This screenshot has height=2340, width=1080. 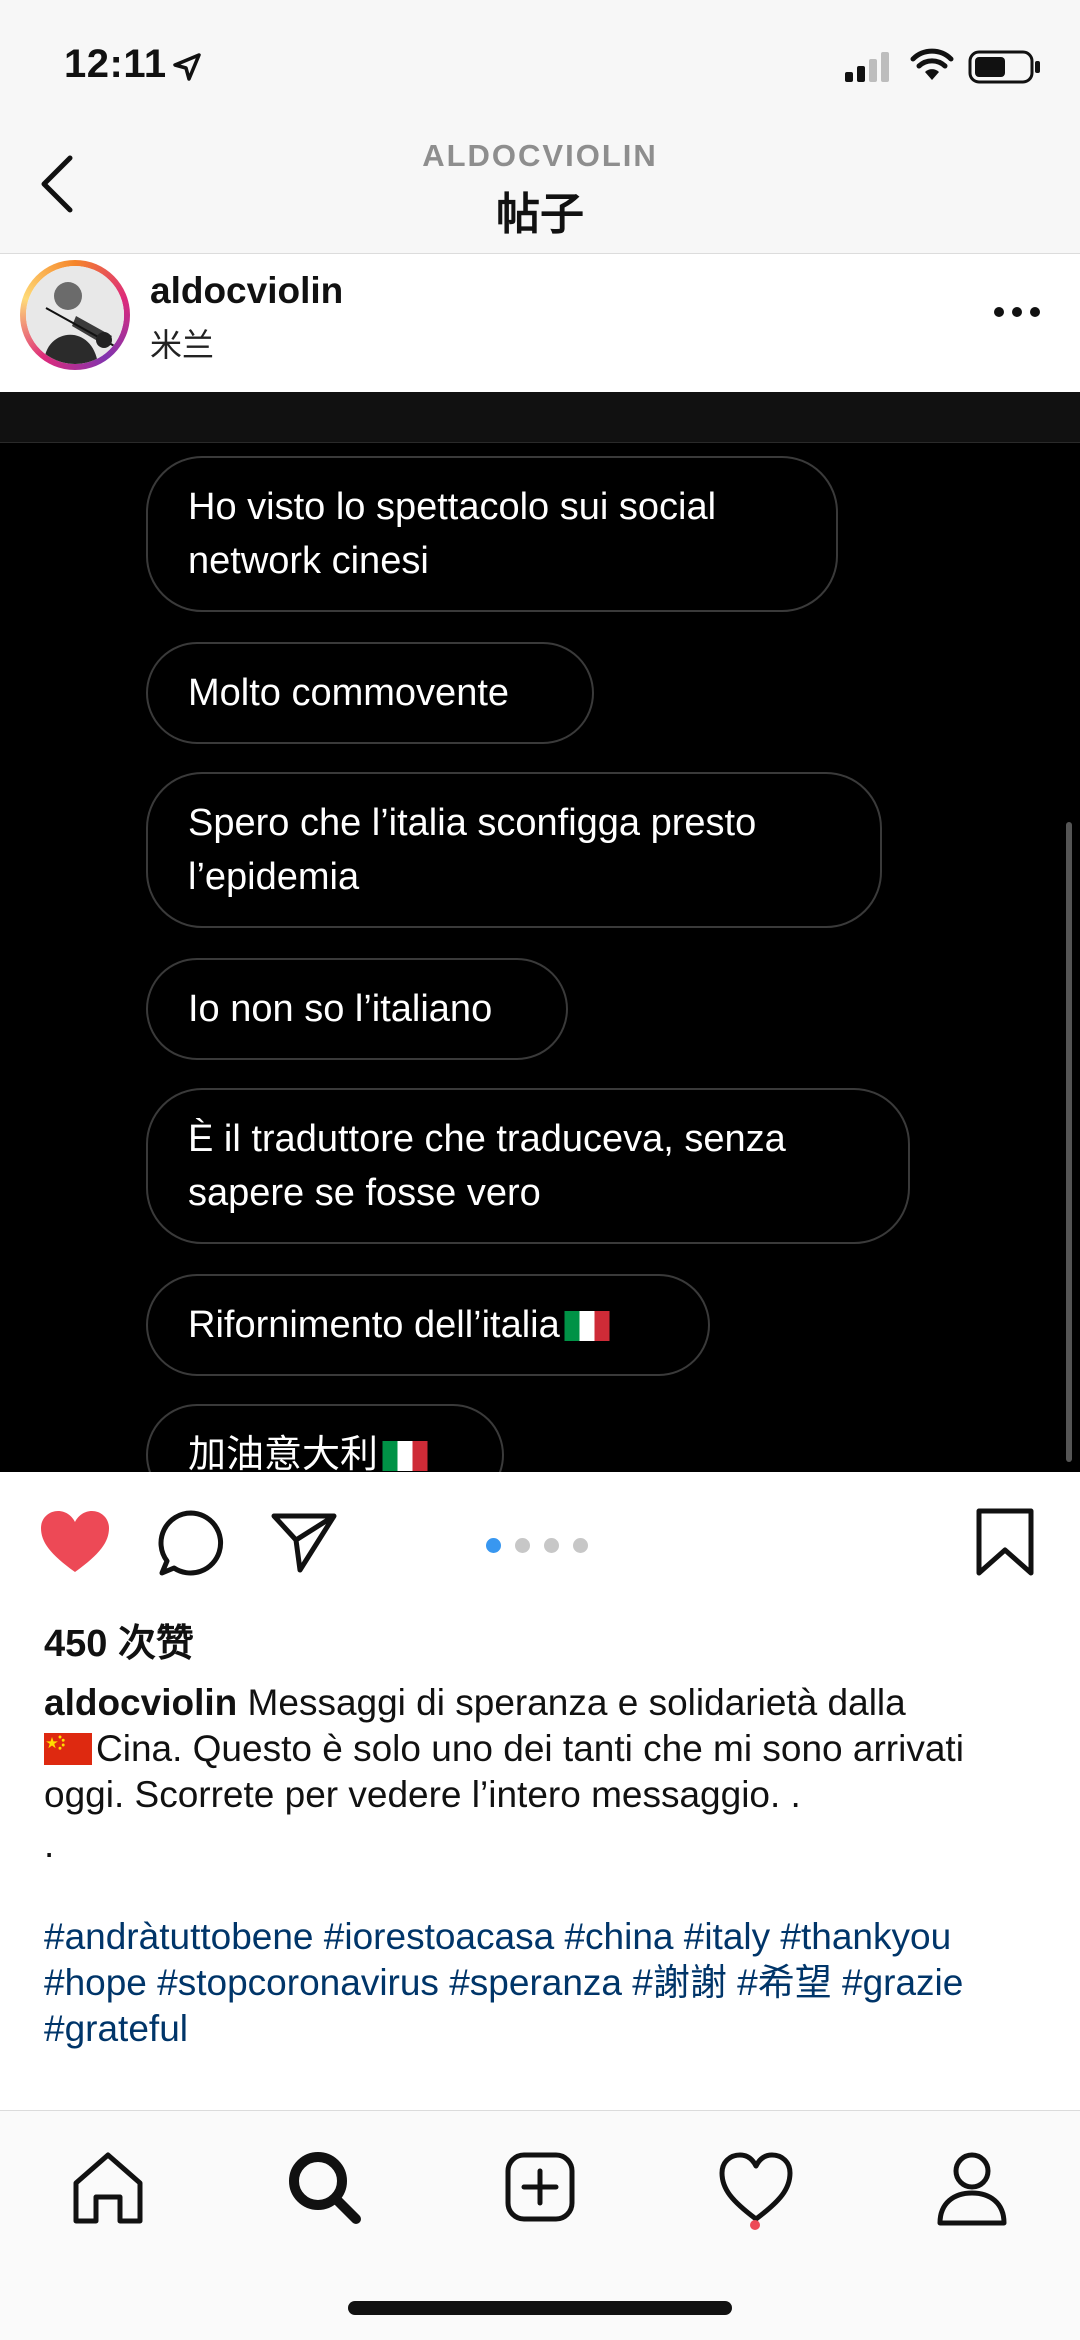 I want to click on caption-username: aldocviolin, so click(x=140, y=1702).